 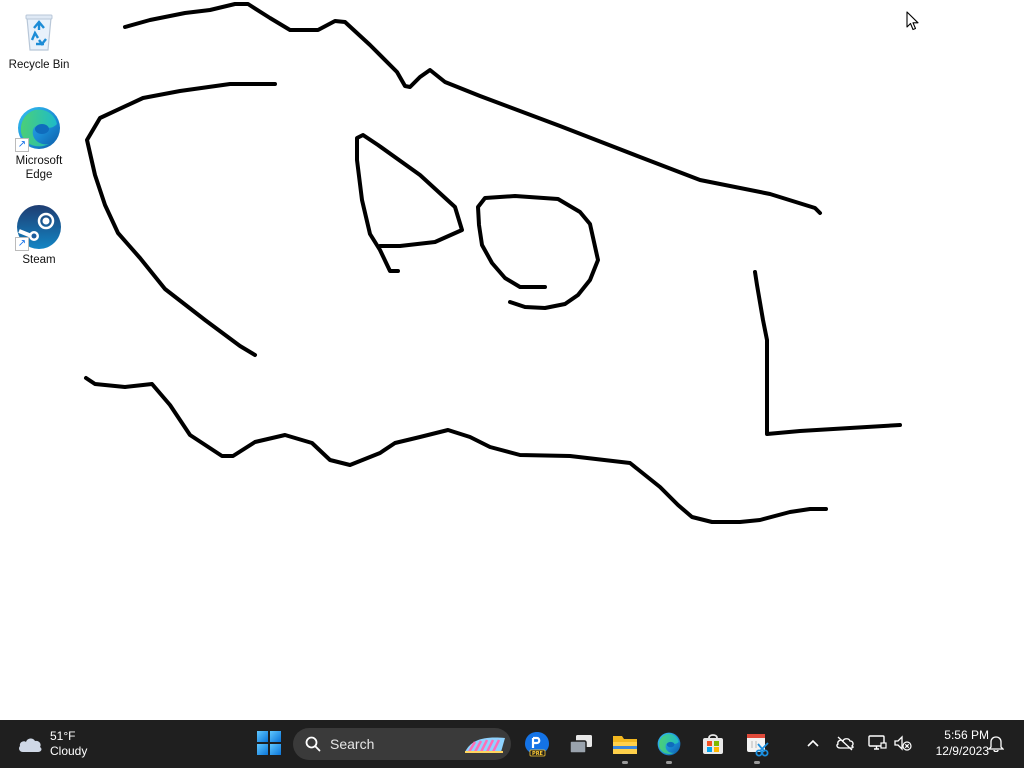 I want to click on mouse-cursor-icon, so click(x=912, y=21).